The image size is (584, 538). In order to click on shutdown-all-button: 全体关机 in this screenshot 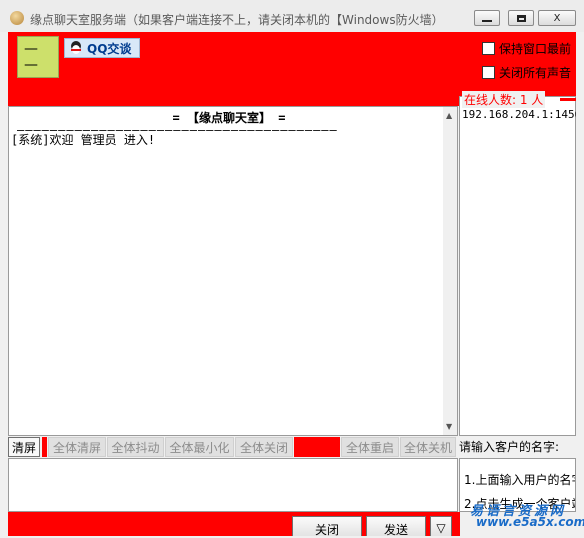, I will do `click(428, 447)`.